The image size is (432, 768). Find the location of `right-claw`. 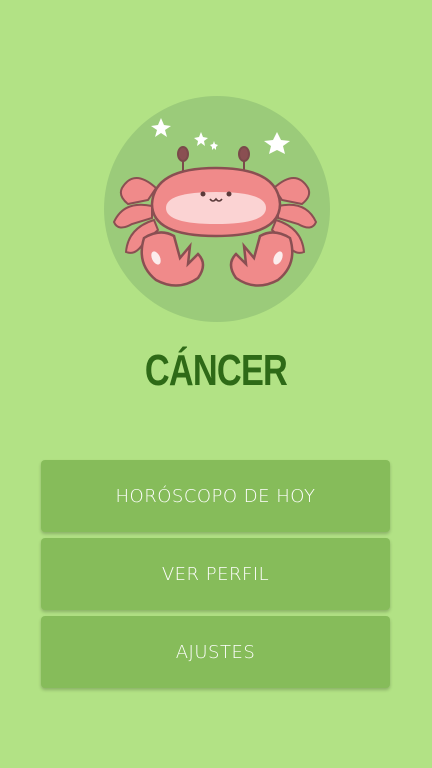

right-claw is located at coordinates (261, 259).